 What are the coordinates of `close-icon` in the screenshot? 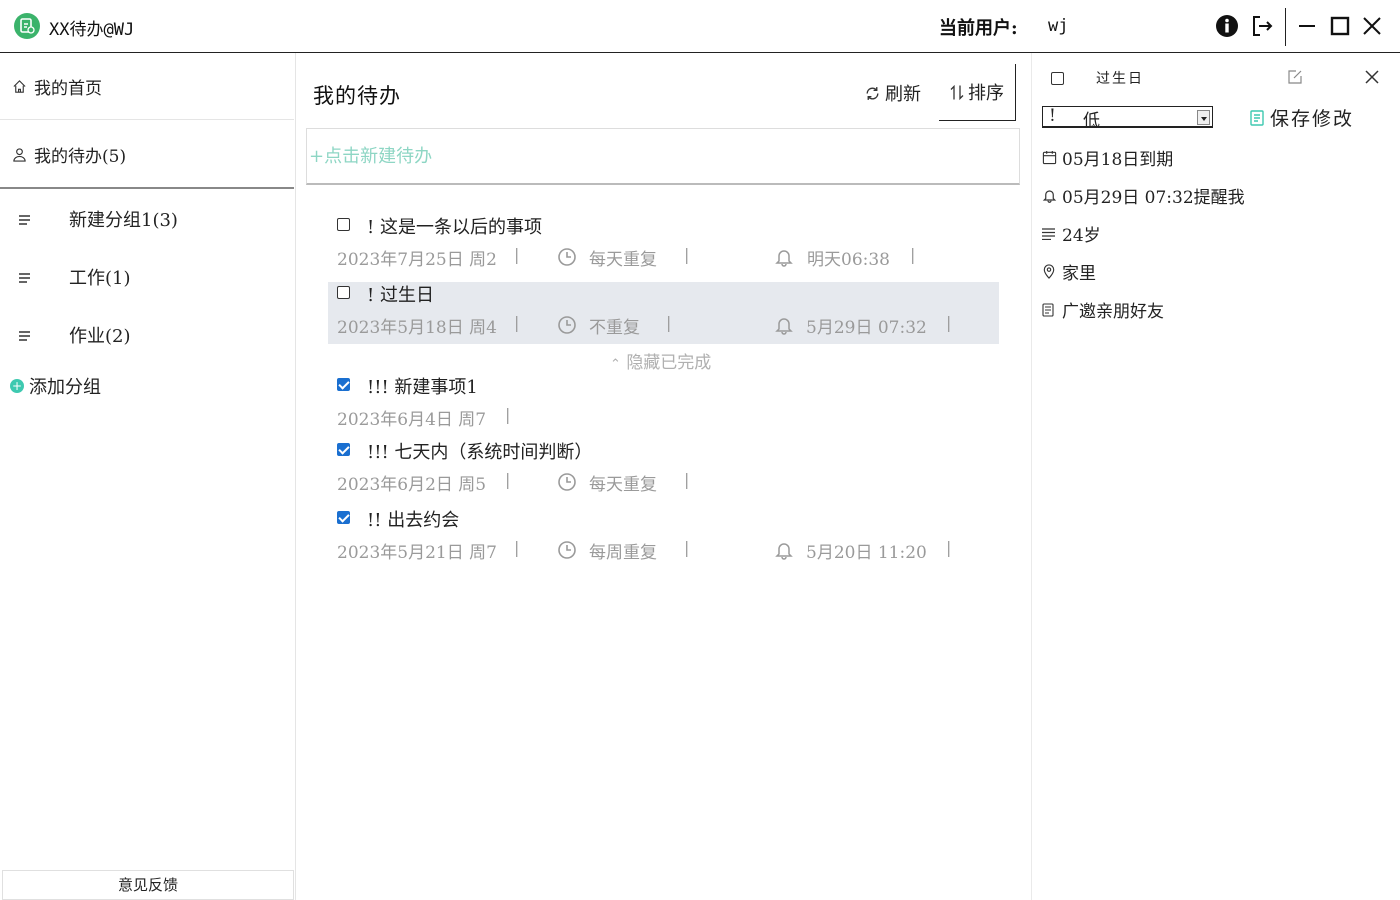 It's located at (1372, 26).